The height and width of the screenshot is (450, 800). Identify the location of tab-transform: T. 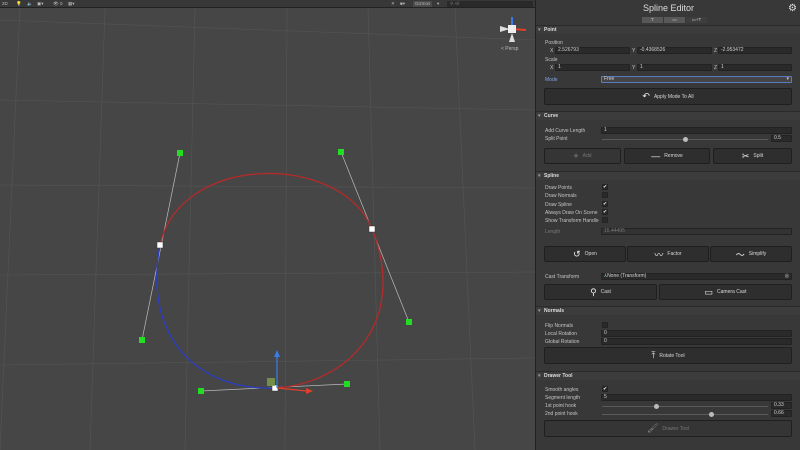
(652, 20).